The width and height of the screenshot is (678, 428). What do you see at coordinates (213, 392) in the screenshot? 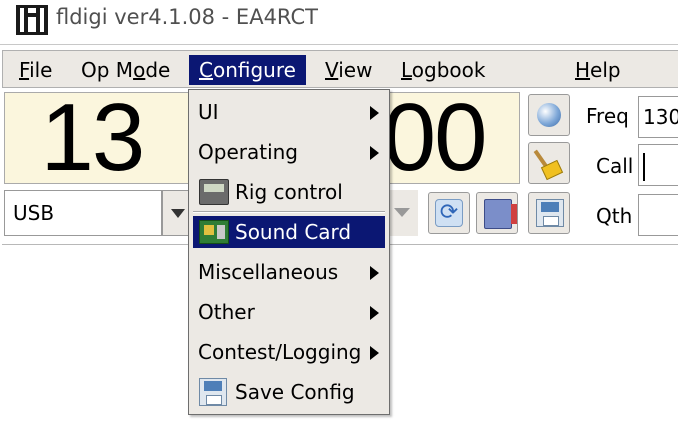
I see `save-config-icon` at bounding box center [213, 392].